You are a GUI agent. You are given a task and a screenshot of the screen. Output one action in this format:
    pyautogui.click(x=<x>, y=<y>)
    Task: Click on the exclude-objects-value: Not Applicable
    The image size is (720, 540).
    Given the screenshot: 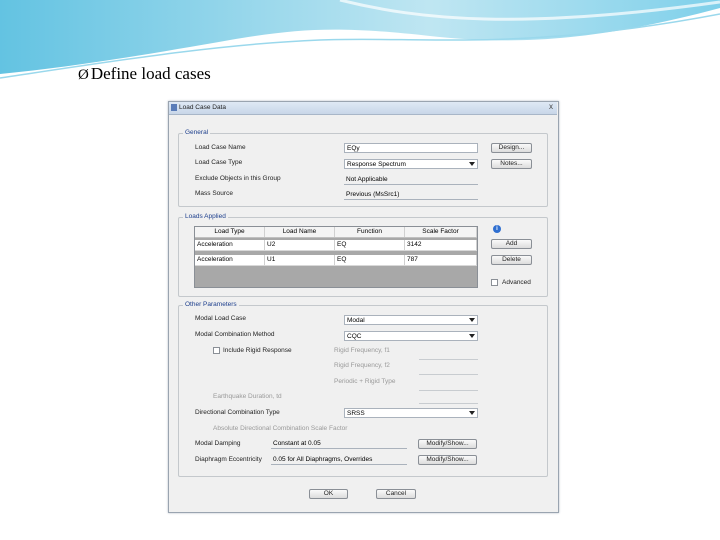 What is the action you would take?
    pyautogui.click(x=411, y=180)
    